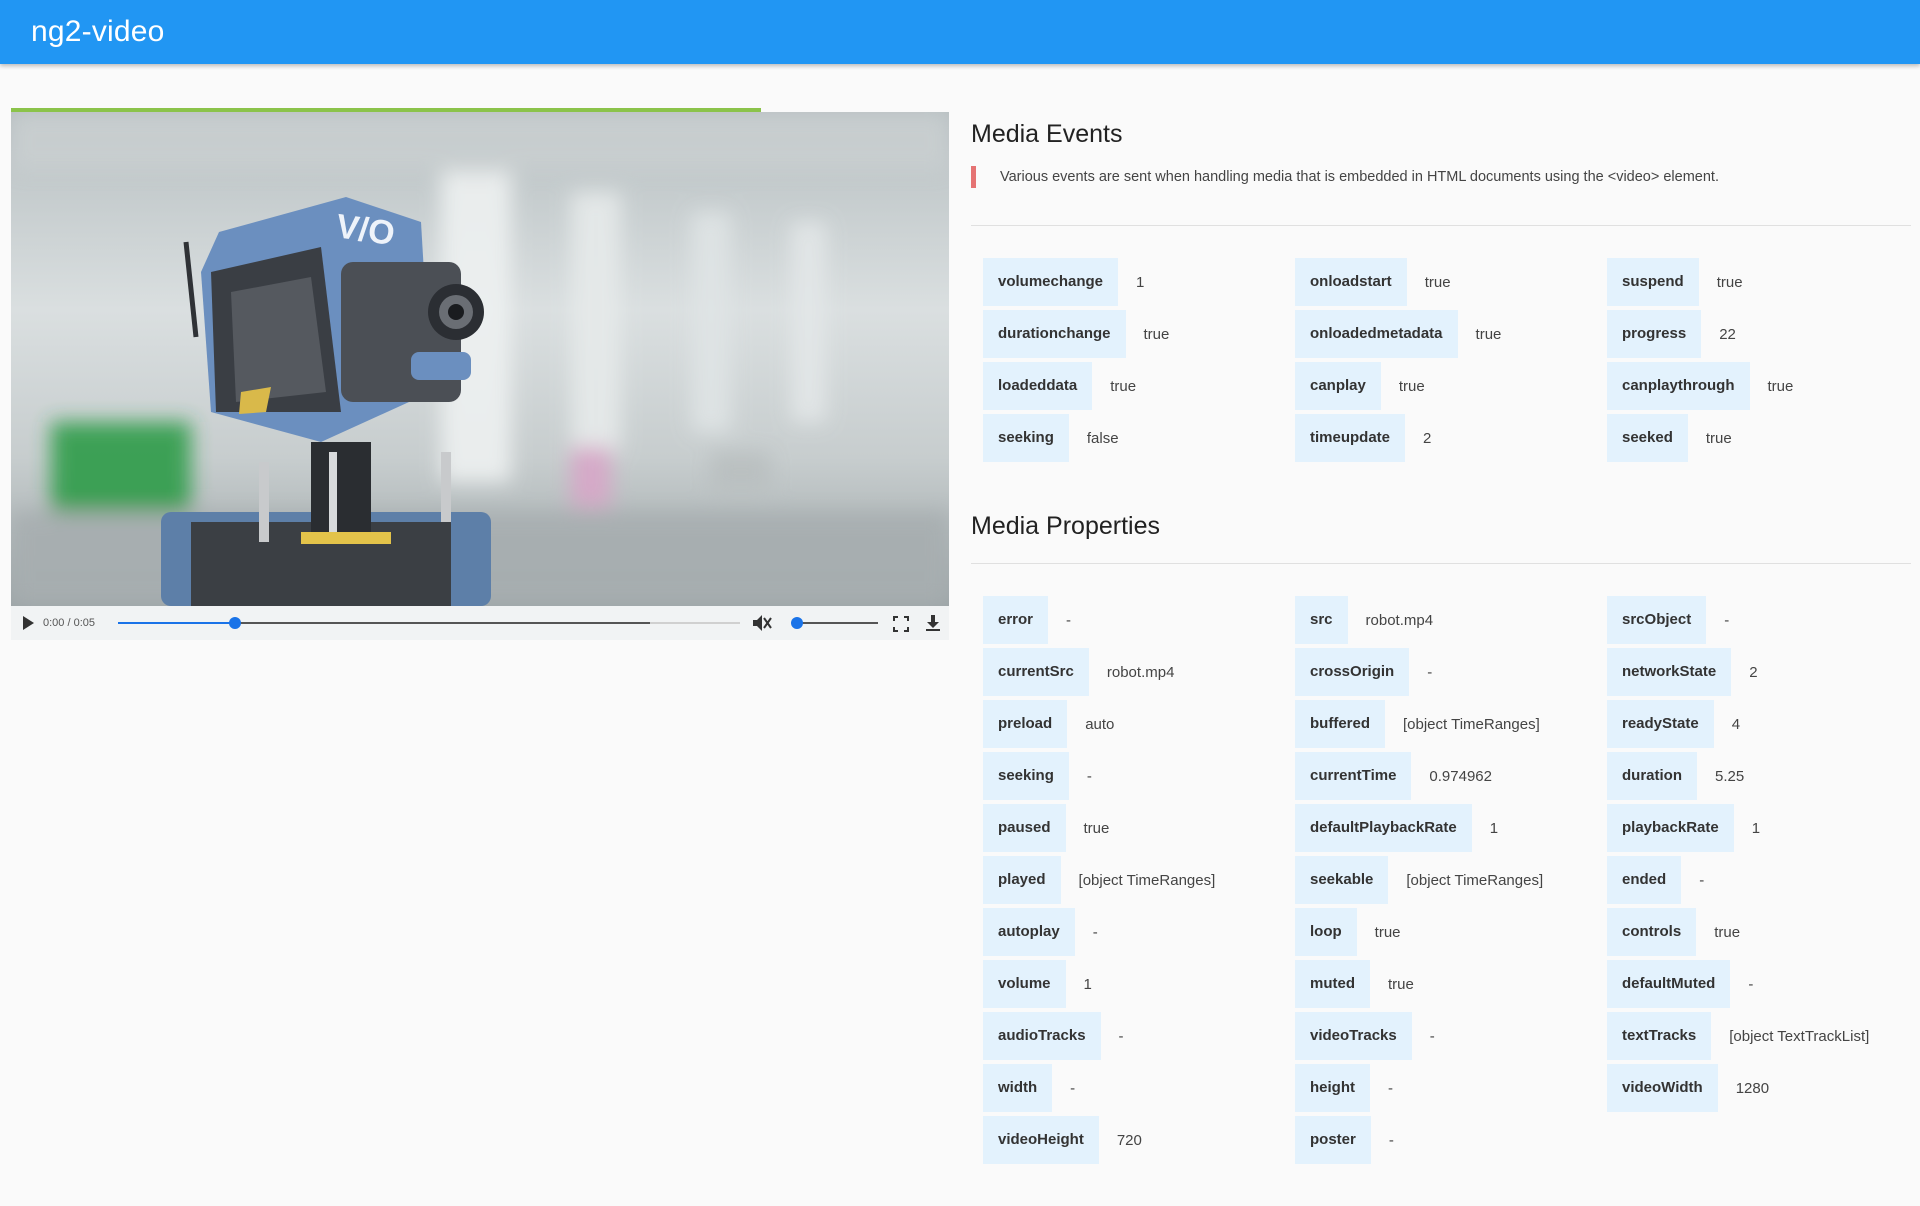 The image size is (1920, 1206). What do you see at coordinates (1100, 724) in the screenshot?
I see `kv-value: auto` at bounding box center [1100, 724].